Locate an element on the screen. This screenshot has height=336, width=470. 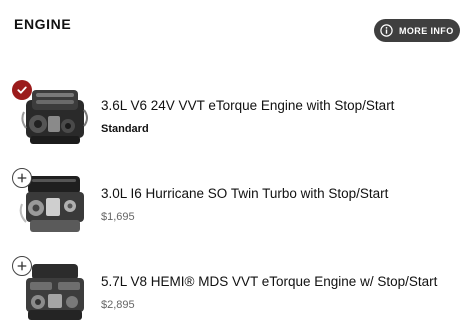
more-info-button: MORE INFO is located at coordinates (417, 30).